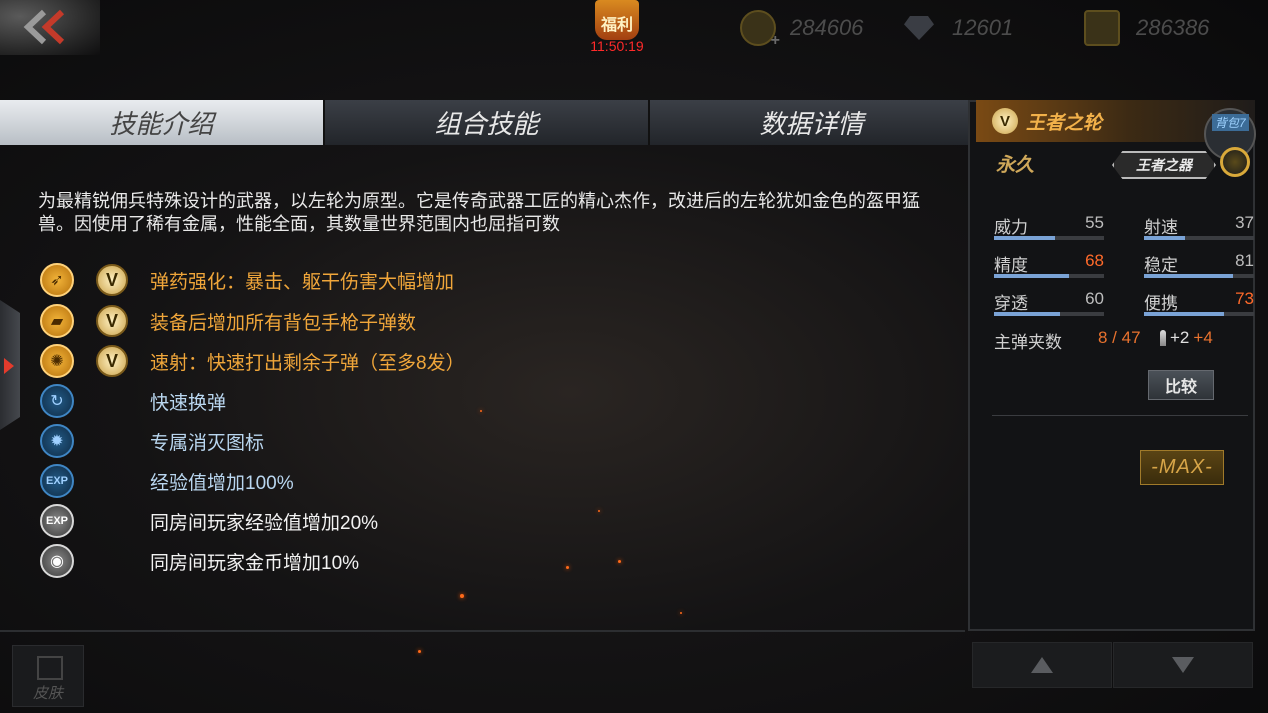  Describe the element at coordinates (1163, 338) in the screenshot. I see `bullet-icon` at that location.